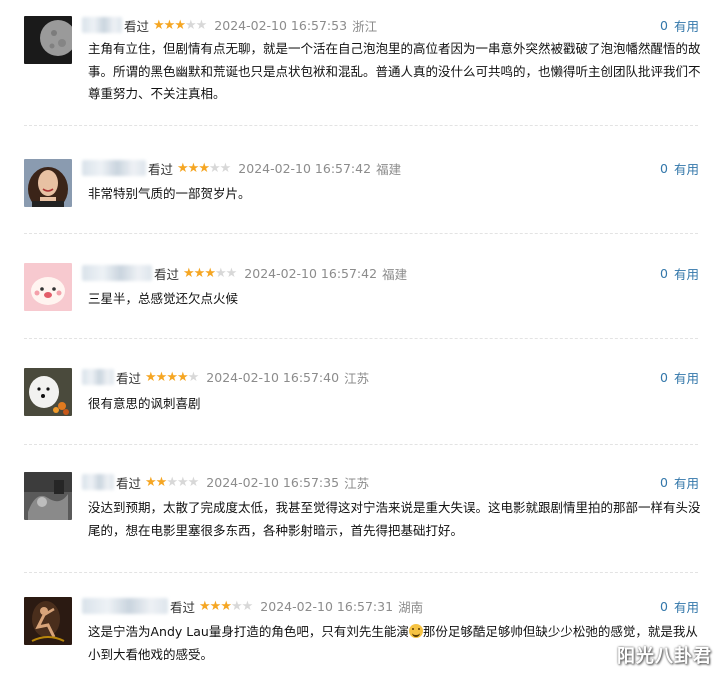 This screenshot has height=684, width=722. Describe the element at coordinates (273, 377) in the screenshot. I see `comment-time: 2024-02-10 16:57:40` at that location.